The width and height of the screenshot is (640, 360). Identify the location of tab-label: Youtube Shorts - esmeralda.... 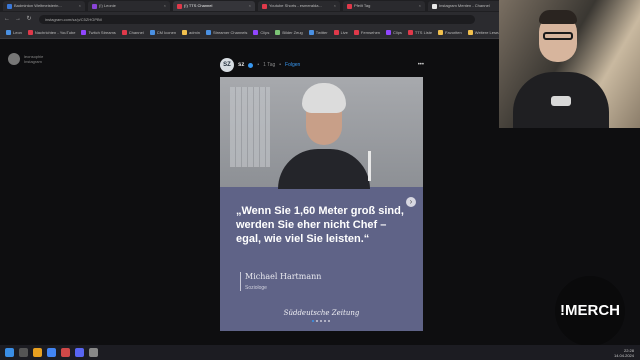
(295, 5).